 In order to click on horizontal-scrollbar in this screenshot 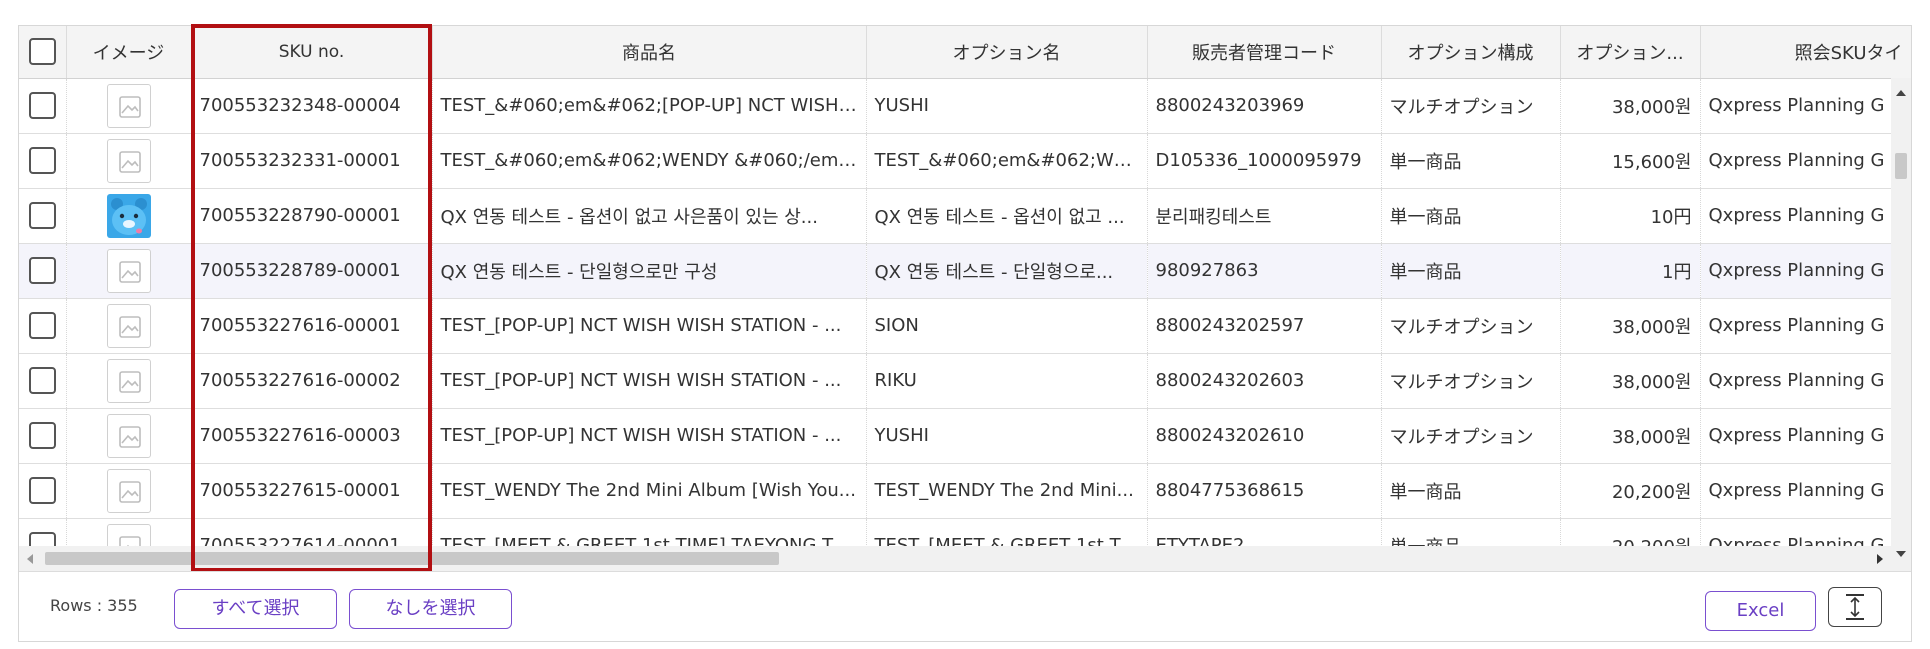, I will do `click(955, 558)`.